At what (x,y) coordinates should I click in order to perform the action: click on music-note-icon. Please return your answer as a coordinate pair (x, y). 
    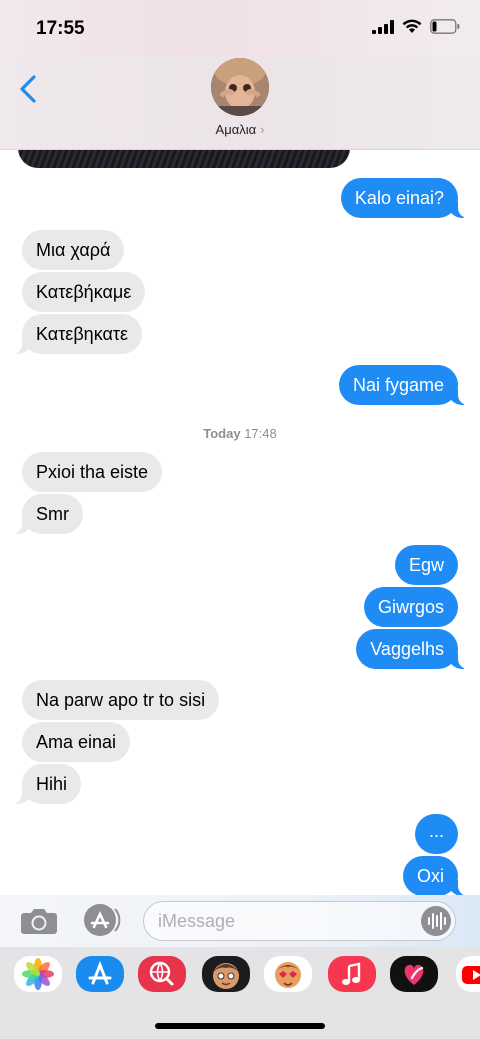
    Looking at the image, I should click on (351, 973).